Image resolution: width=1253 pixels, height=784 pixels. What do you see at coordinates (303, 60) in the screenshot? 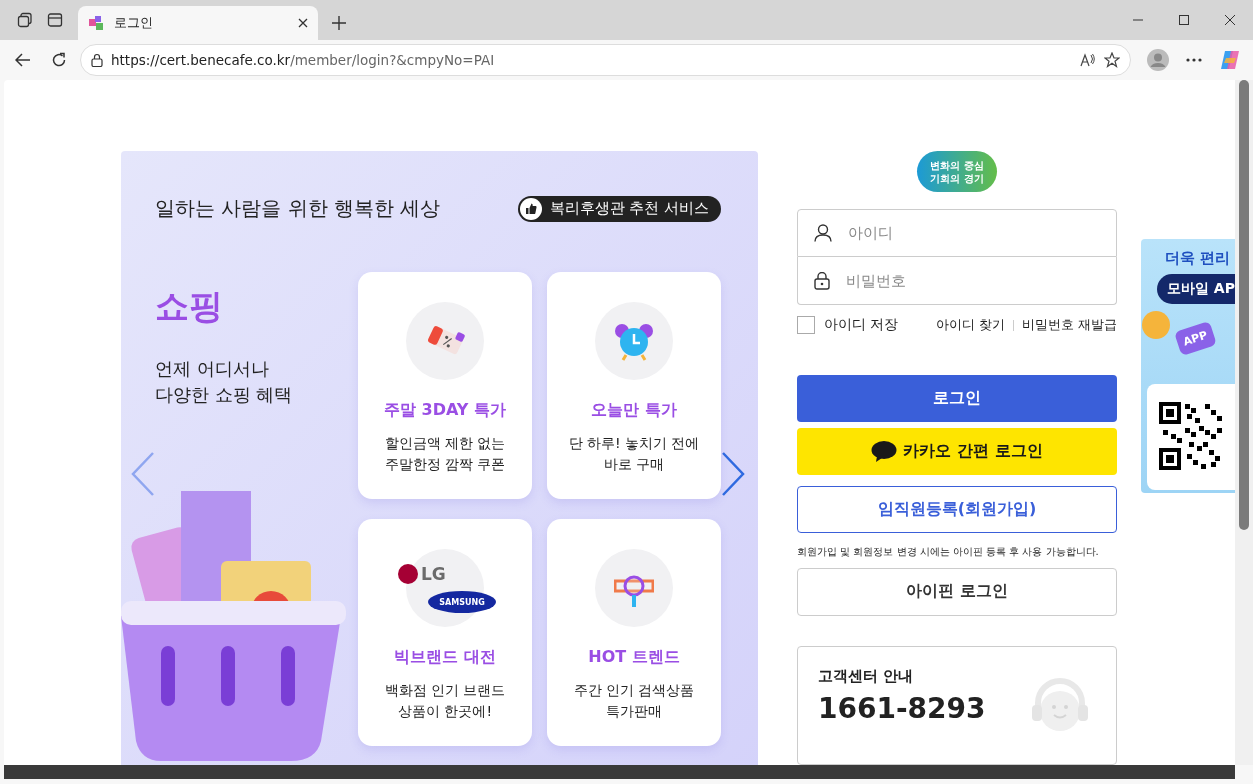
I see `url-text: https://cert.benecafe.co.kr/member/login?&cmpyNo=PAI` at bounding box center [303, 60].